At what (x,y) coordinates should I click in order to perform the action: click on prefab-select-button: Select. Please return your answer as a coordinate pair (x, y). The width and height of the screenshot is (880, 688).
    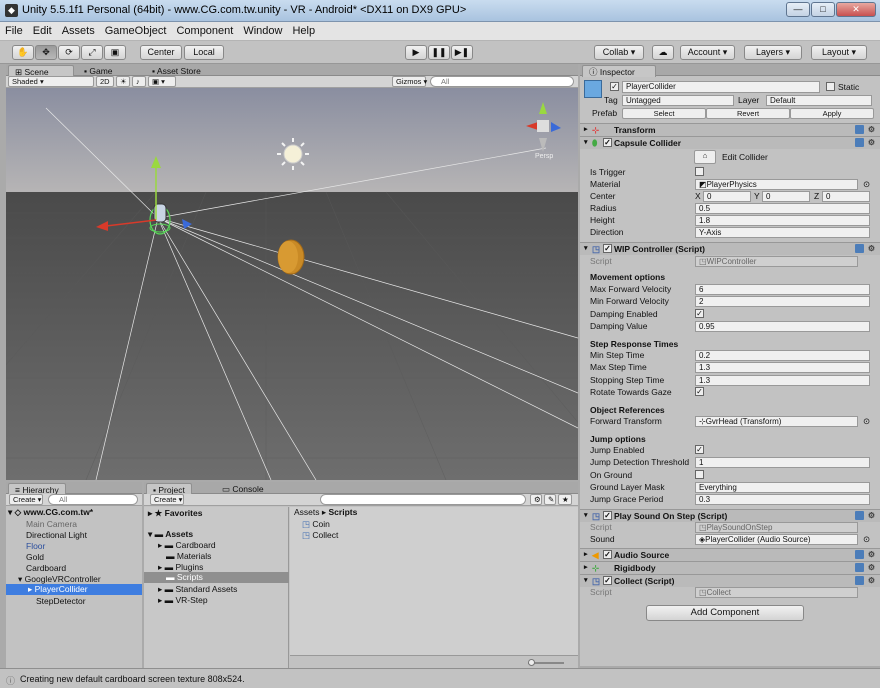
    Looking at the image, I should click on (664, 113).